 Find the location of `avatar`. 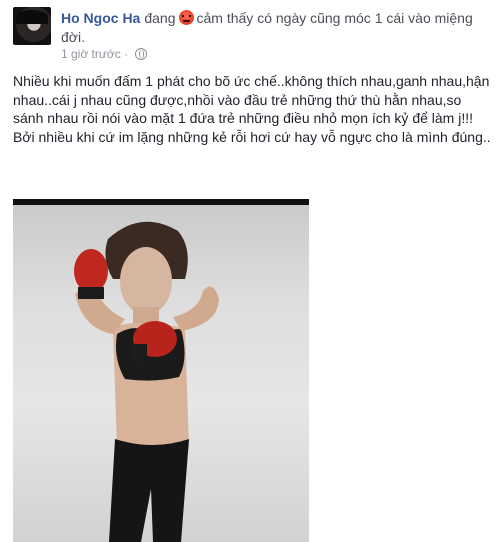

avatar is located at coordinates (32, 26).